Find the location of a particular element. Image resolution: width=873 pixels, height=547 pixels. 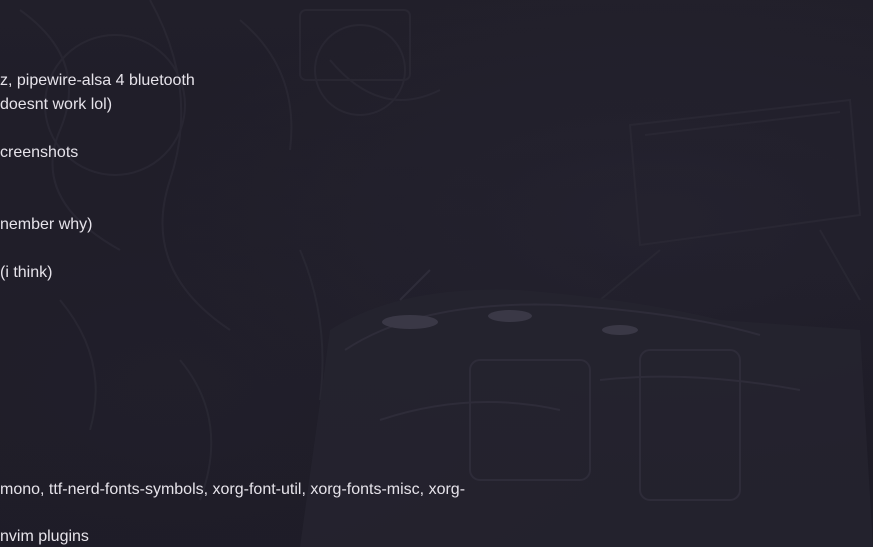

terminal-text-line: nvim plugins is located at coordinates (44, 536).